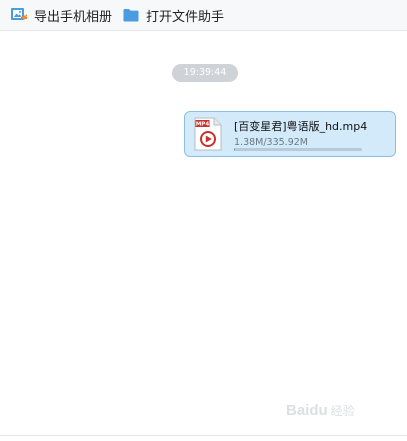 The height and width of the screenshot is (441, 407). I want to click on toolbar: 导出手机相册 打开文件助手, so click(203, 15).